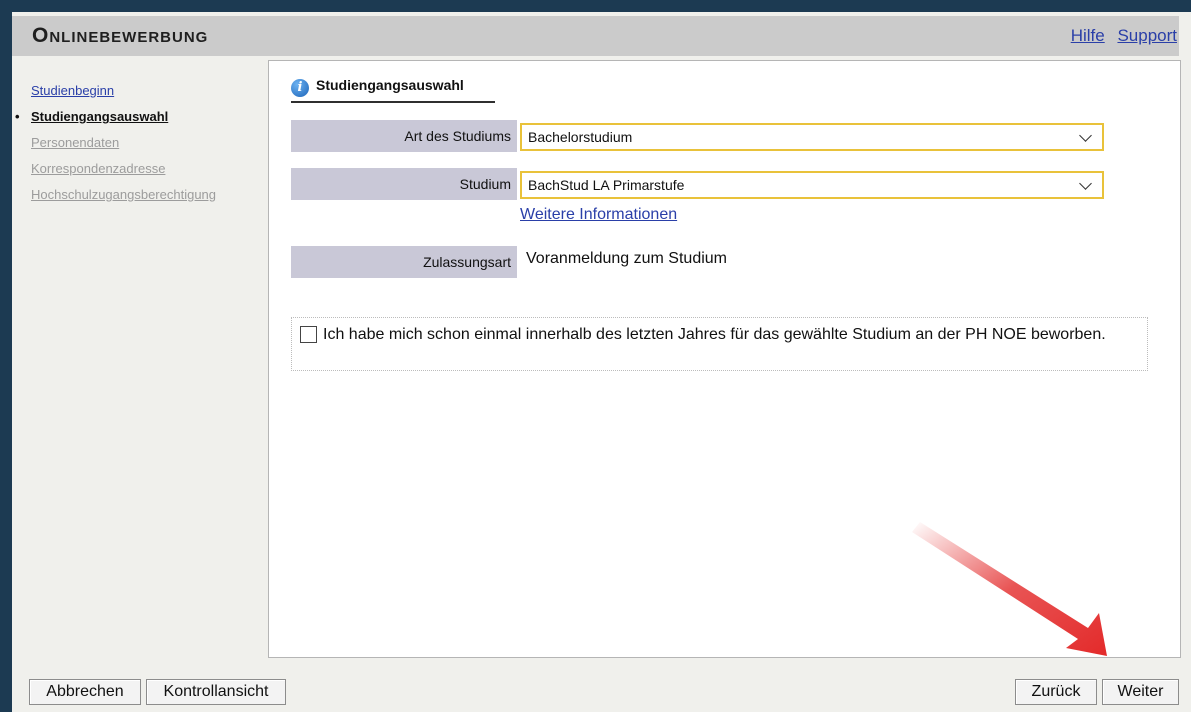 This screenshot has height=712, width=1191. Describe the element at coordinates (85, 692) in the screenshot. I see `cancel-button: Abbrechen` at that location.